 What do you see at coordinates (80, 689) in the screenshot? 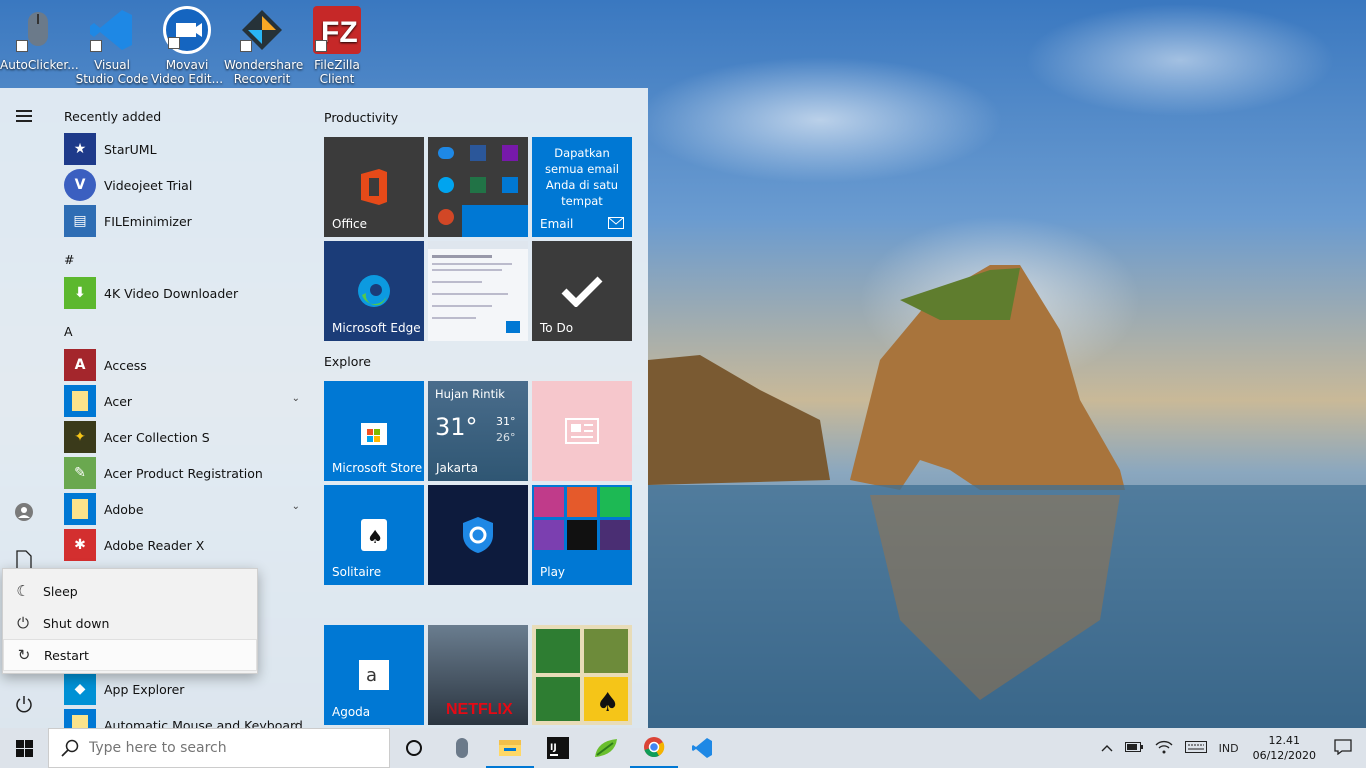
I see `app-explorer-icon: ◆` at bounding box center [80, 689].